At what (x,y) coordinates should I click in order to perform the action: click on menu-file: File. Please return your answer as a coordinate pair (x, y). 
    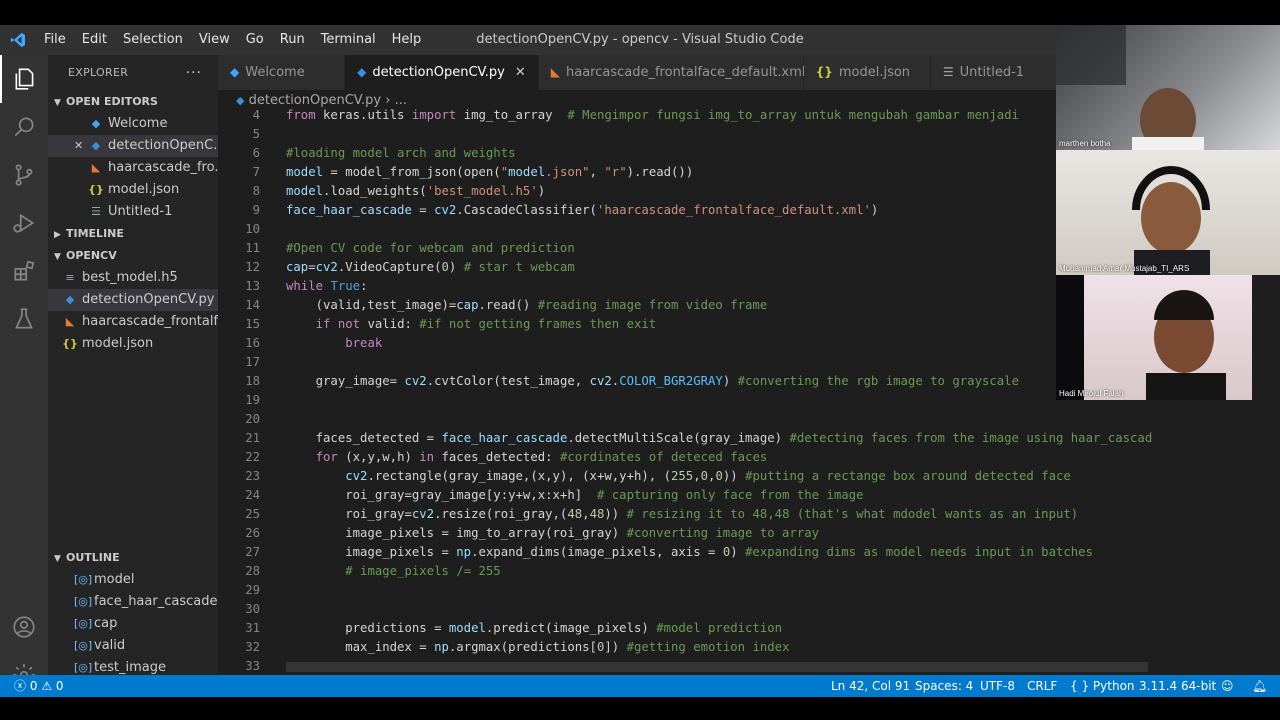
    Looking at the image, I should click on (55, 40).